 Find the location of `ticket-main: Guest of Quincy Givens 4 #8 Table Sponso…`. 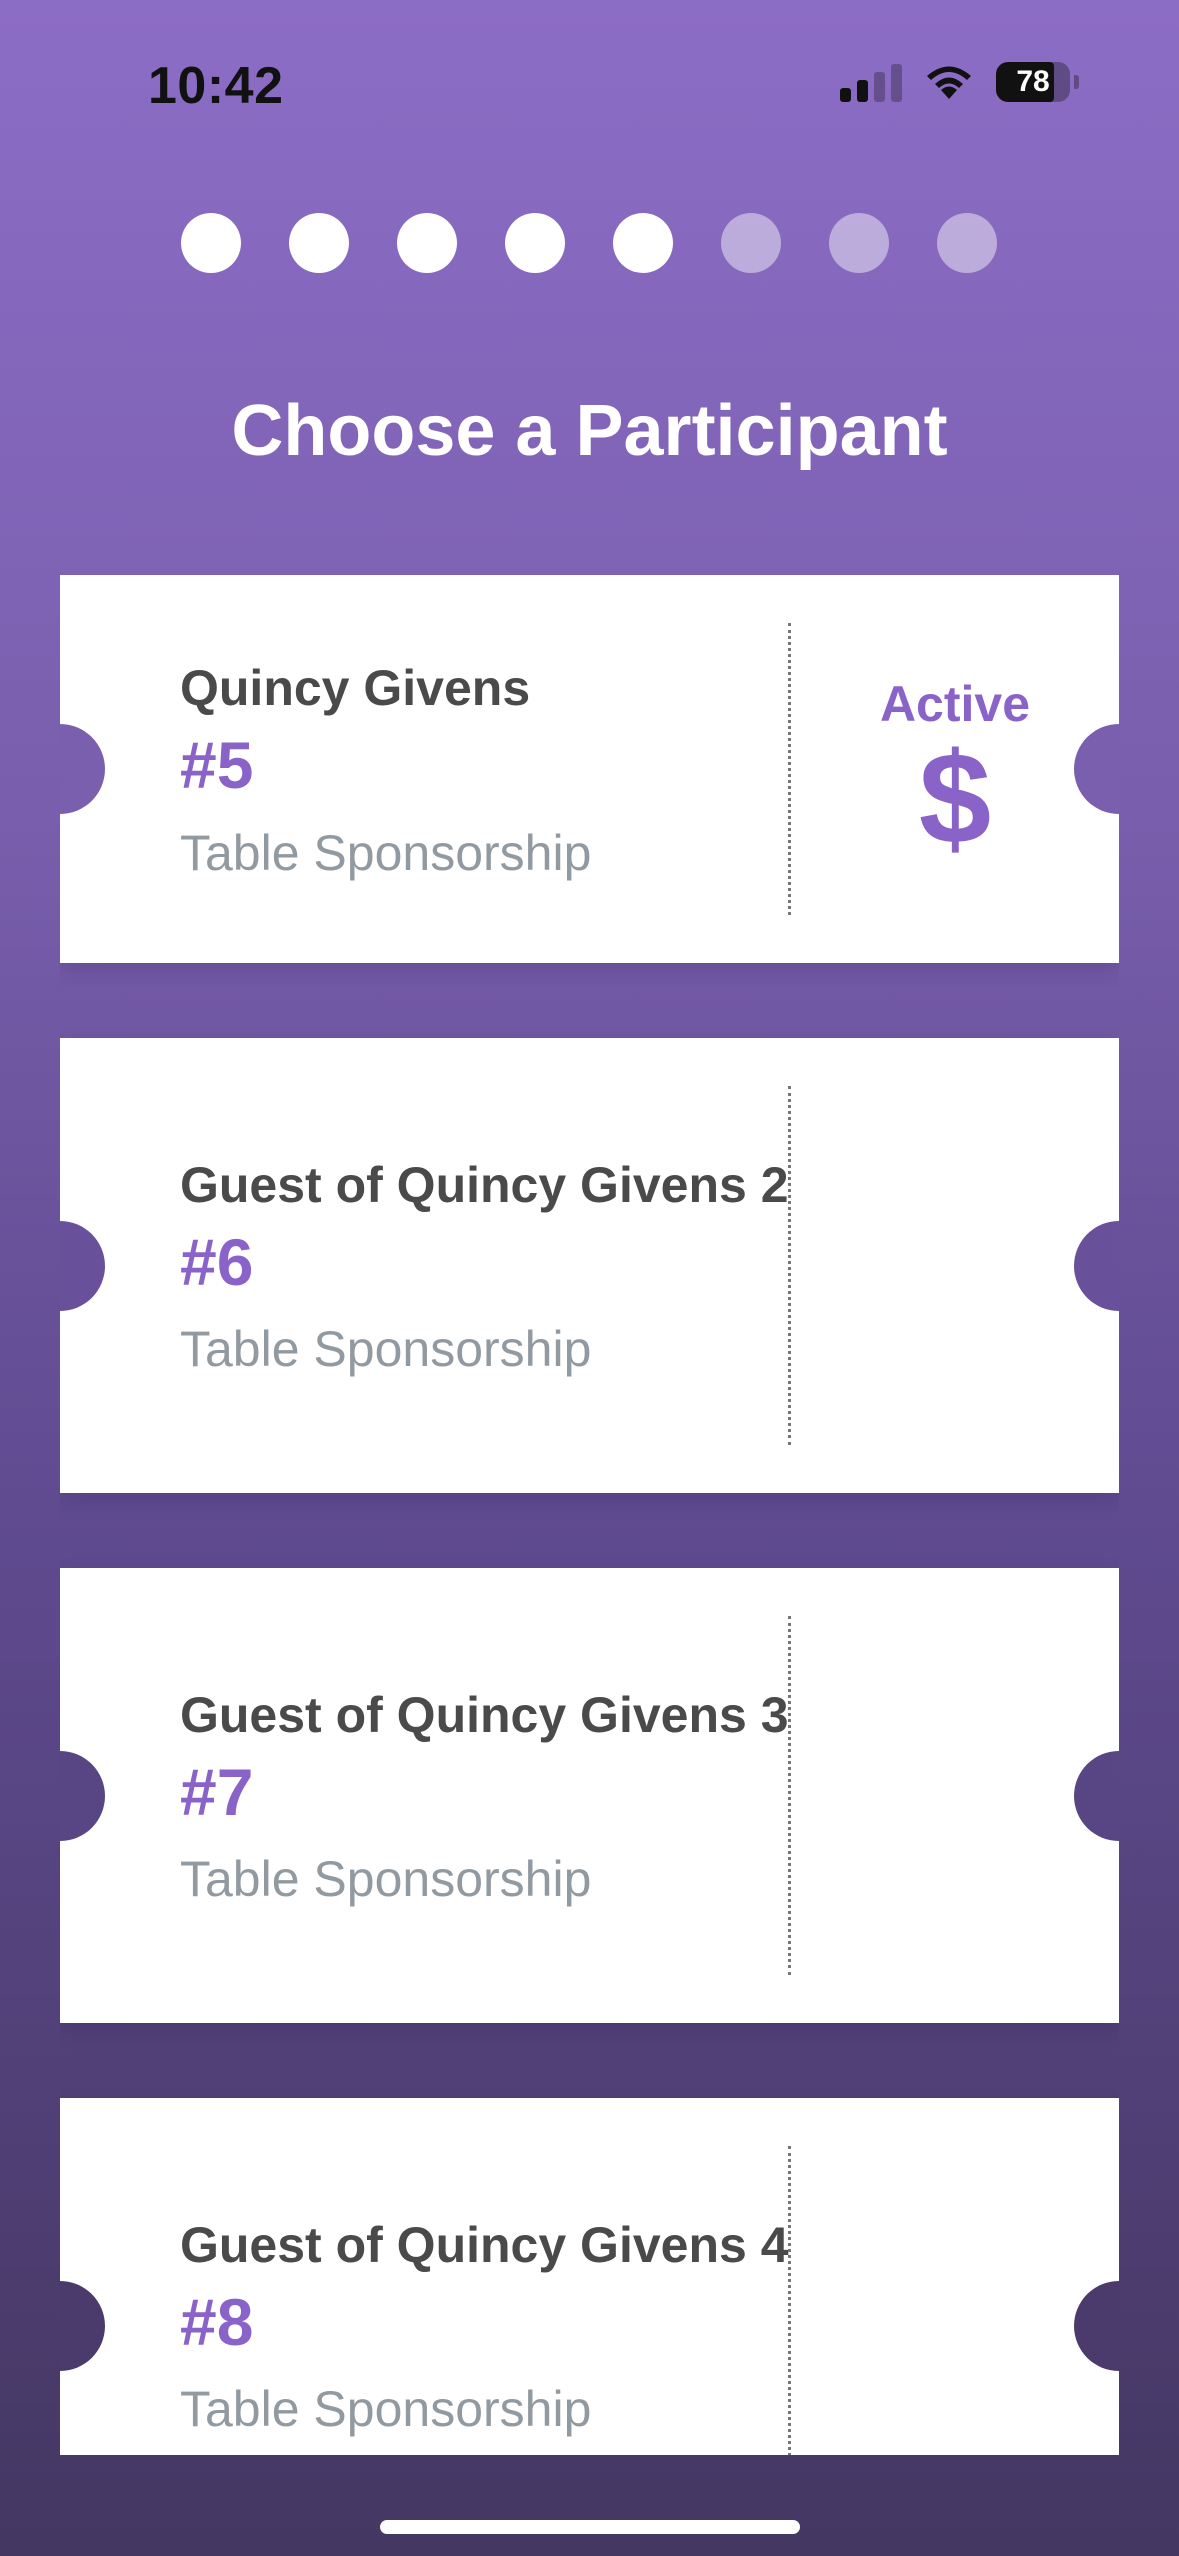

ticket-main: Guest of Quincy Givens 4 #8 Table Sponso… is located at coordinates (490, 2276).